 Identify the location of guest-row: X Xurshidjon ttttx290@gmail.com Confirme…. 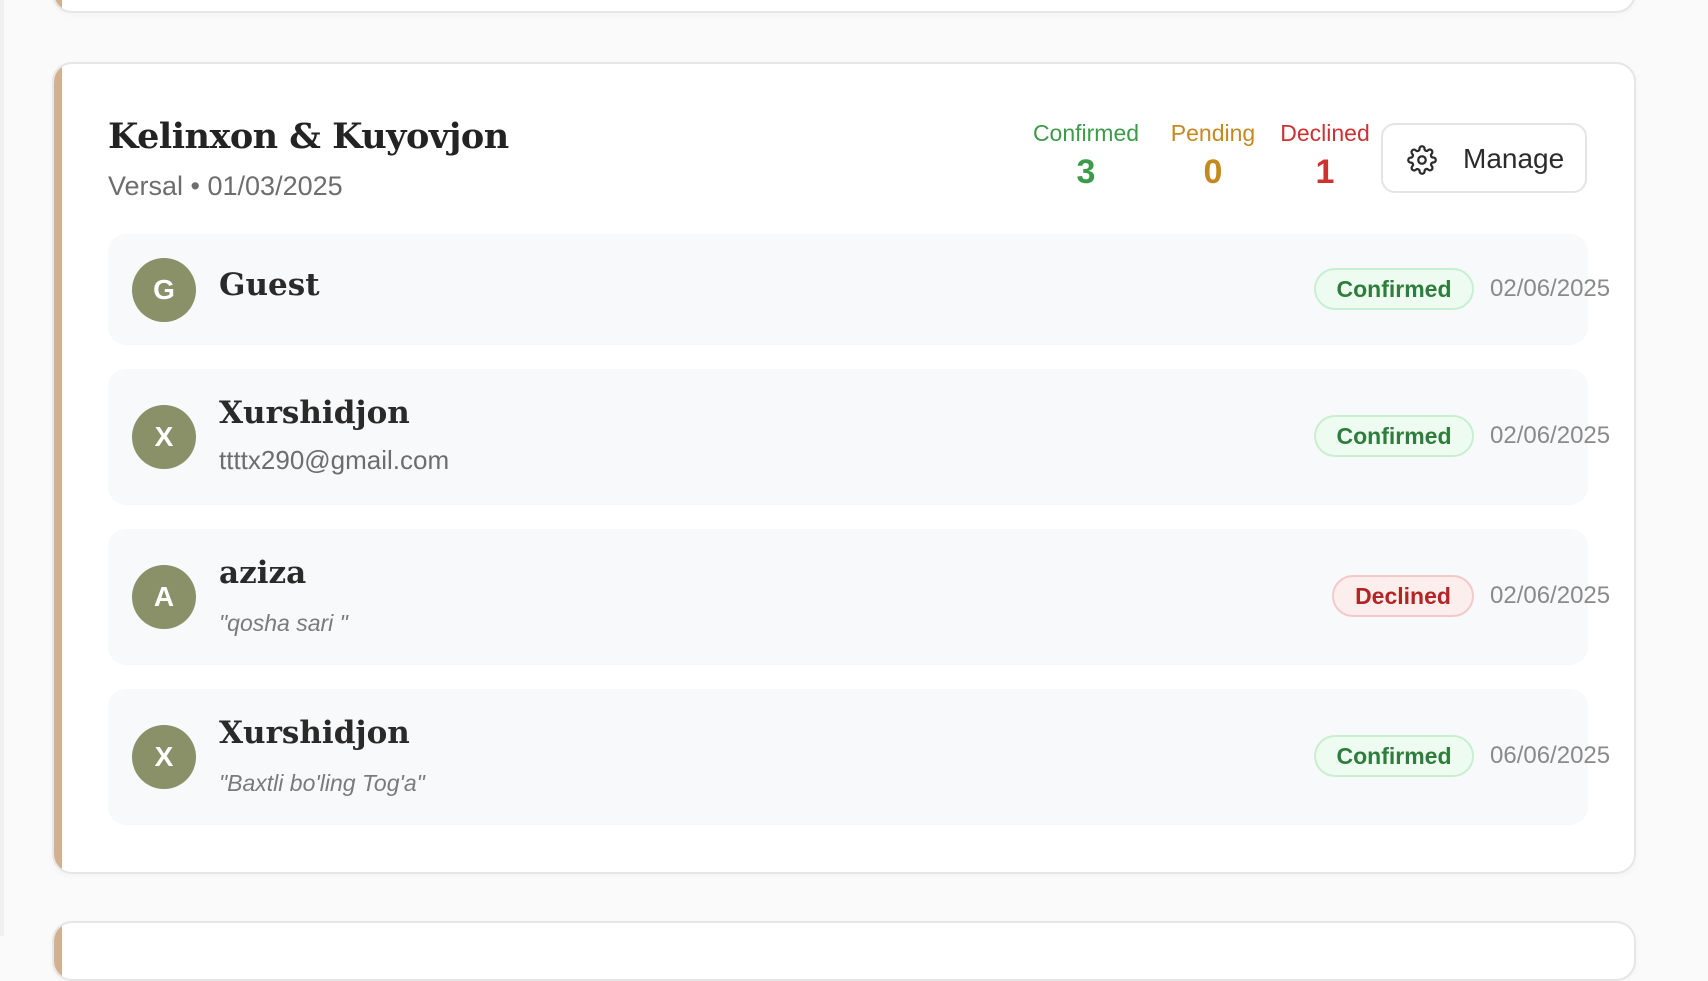
(859, 437).